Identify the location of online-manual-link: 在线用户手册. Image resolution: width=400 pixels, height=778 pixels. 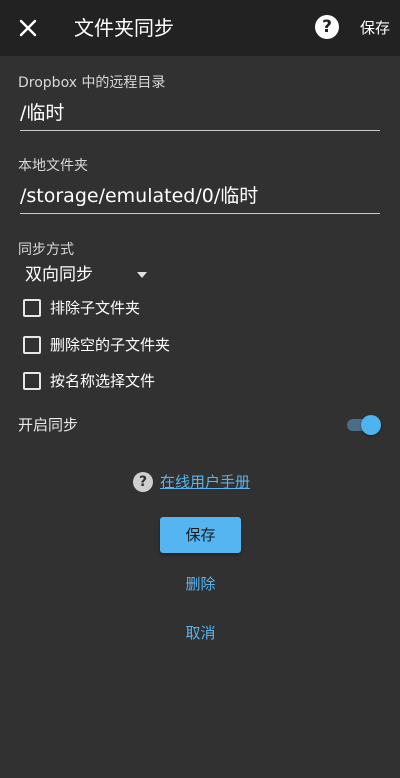
(205, 482).